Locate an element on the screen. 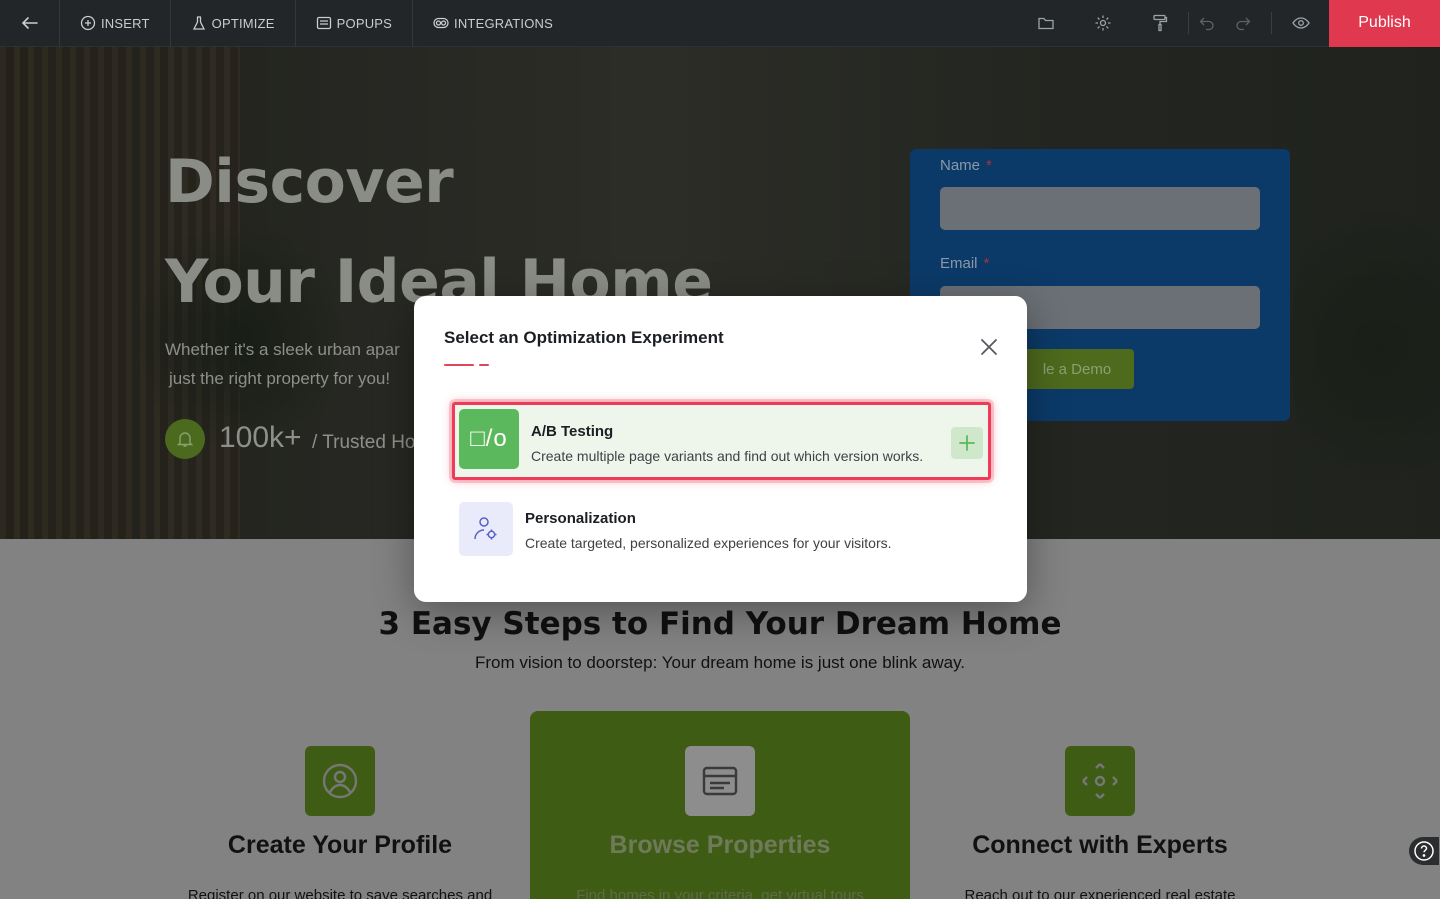 The image size is (1440, 899). back-button is located at coordinates (30, 23).